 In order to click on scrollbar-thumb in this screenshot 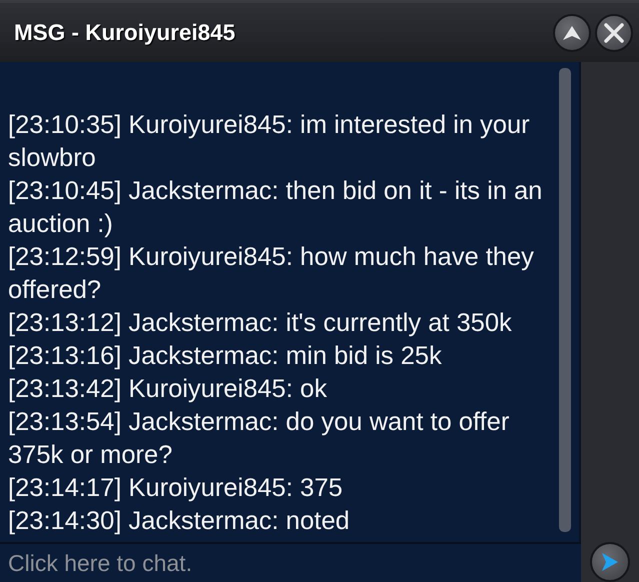, I will do `click(565, 300)`.